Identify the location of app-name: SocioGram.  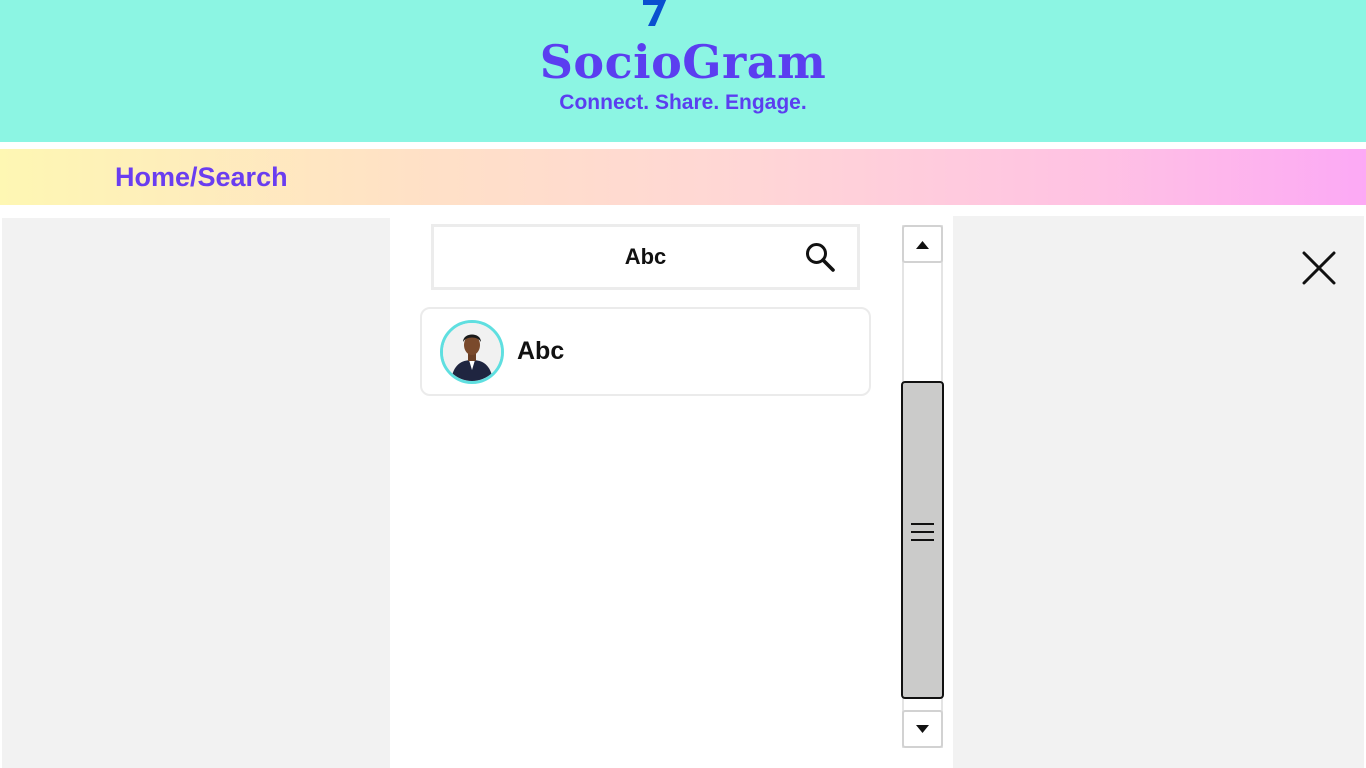
(683, 62).